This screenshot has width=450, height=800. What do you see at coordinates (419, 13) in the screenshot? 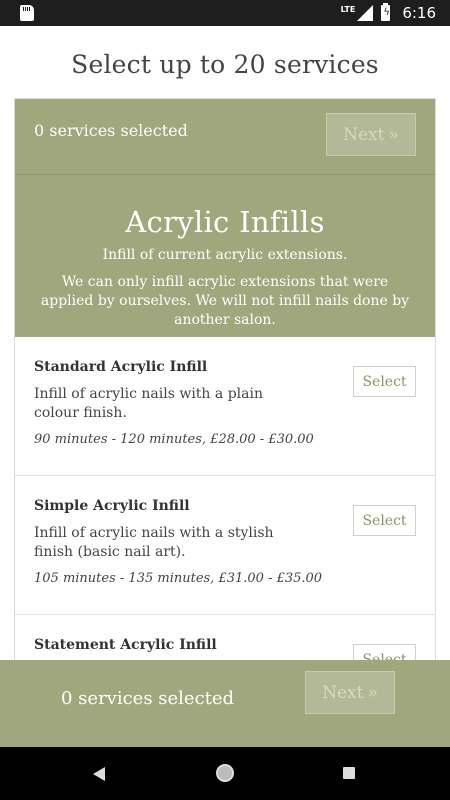
I see `clock: 6:16` at bounding box center [419, 13].